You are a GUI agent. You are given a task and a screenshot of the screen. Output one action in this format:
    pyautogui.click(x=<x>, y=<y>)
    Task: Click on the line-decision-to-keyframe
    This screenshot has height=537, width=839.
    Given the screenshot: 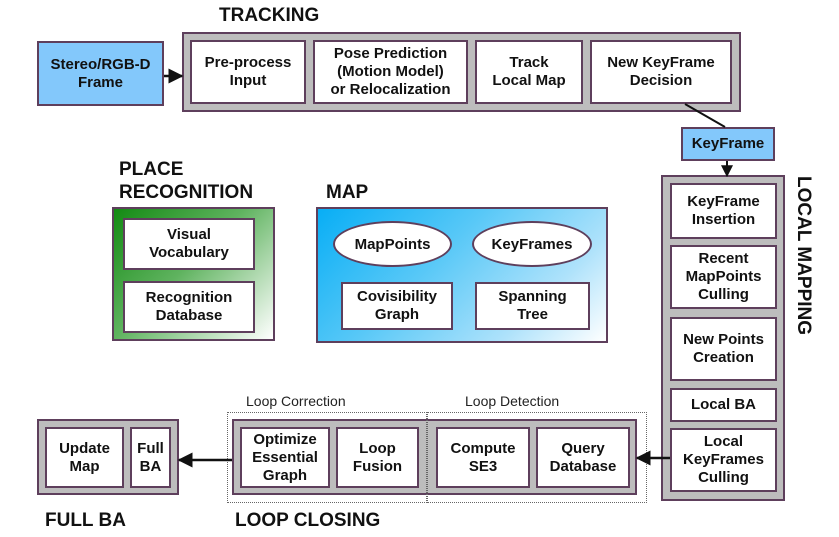 What is the action you would take?
    pyautogui.click(x=705, y=115)
    